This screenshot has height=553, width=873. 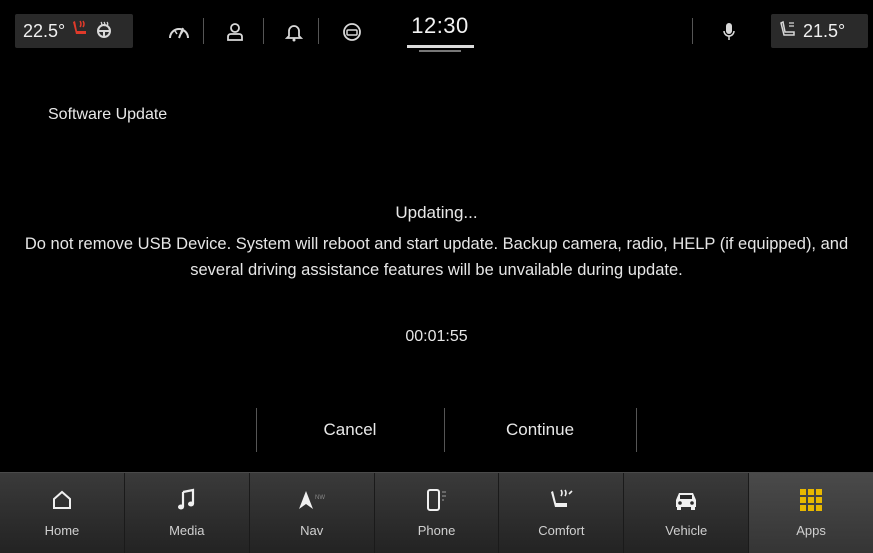 I want to click on driver-climate-control: 22.5°, so click(x=74, y=31).